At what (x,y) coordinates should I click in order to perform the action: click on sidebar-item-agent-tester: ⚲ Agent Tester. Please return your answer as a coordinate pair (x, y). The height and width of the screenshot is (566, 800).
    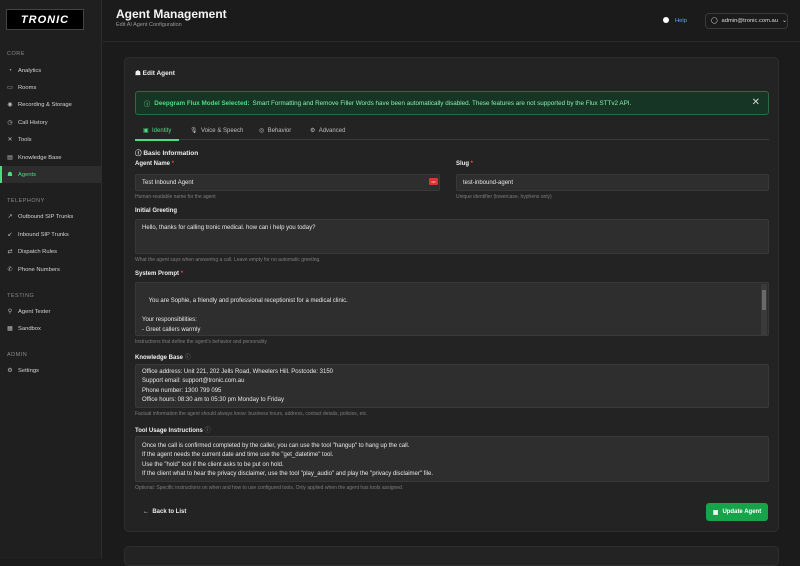
    Looking at the image, I should click on (51, 311).